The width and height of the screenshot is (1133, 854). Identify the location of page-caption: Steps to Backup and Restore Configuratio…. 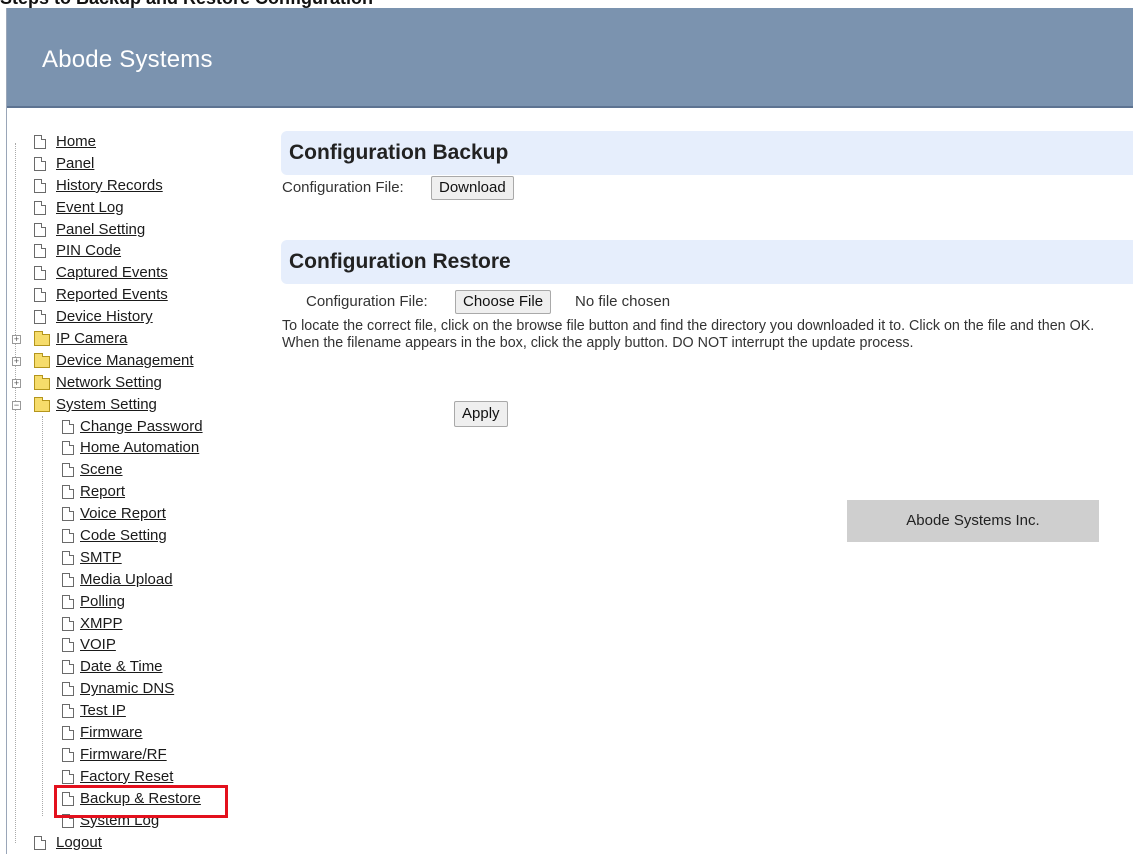
(566, 4).